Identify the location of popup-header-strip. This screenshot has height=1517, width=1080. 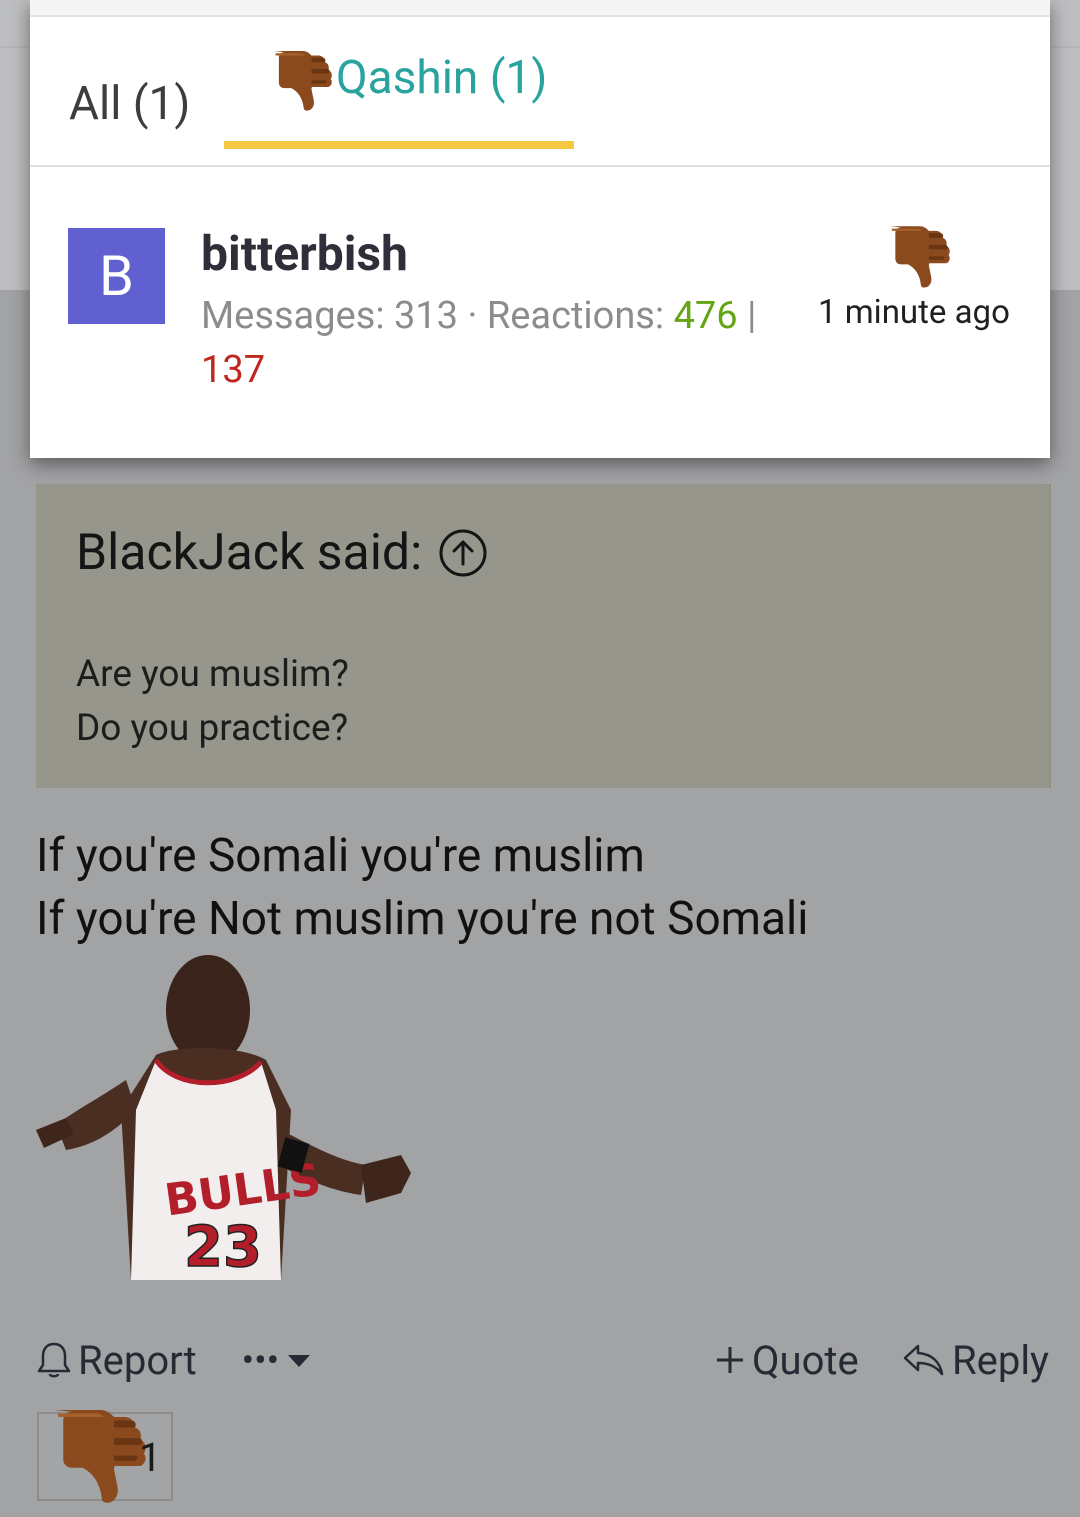
(540, 8).